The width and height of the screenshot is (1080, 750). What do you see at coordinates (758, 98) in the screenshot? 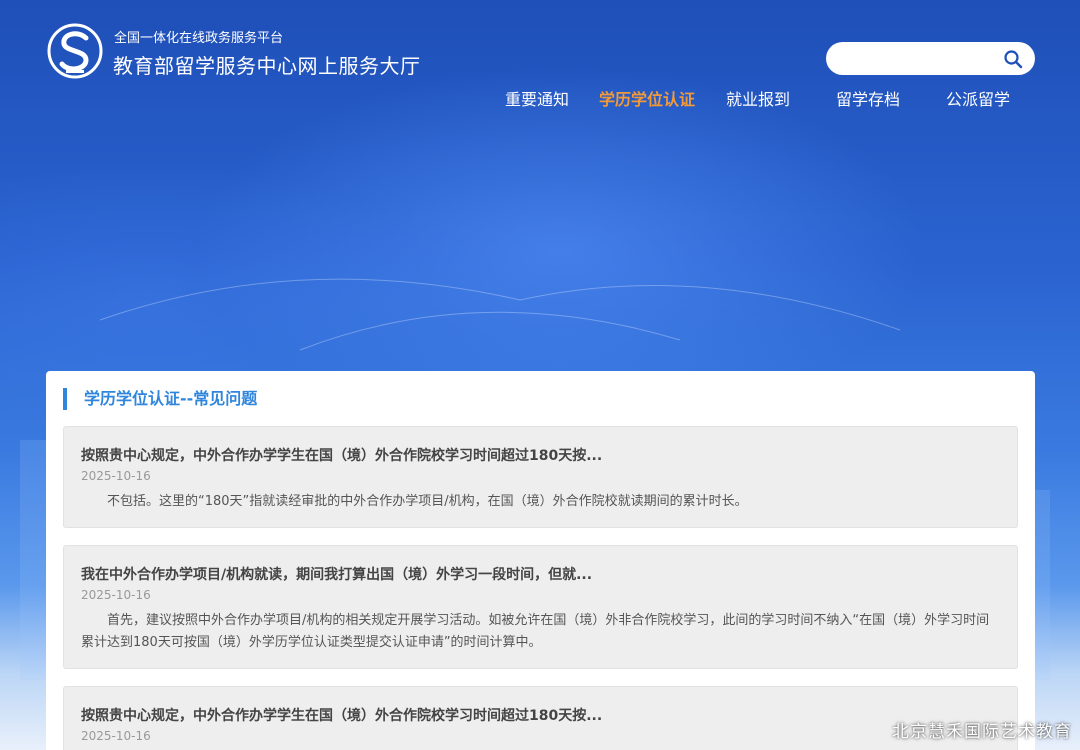
I see `nav-item-employment-registration: 就业报到` at bounding box center [758, 98].